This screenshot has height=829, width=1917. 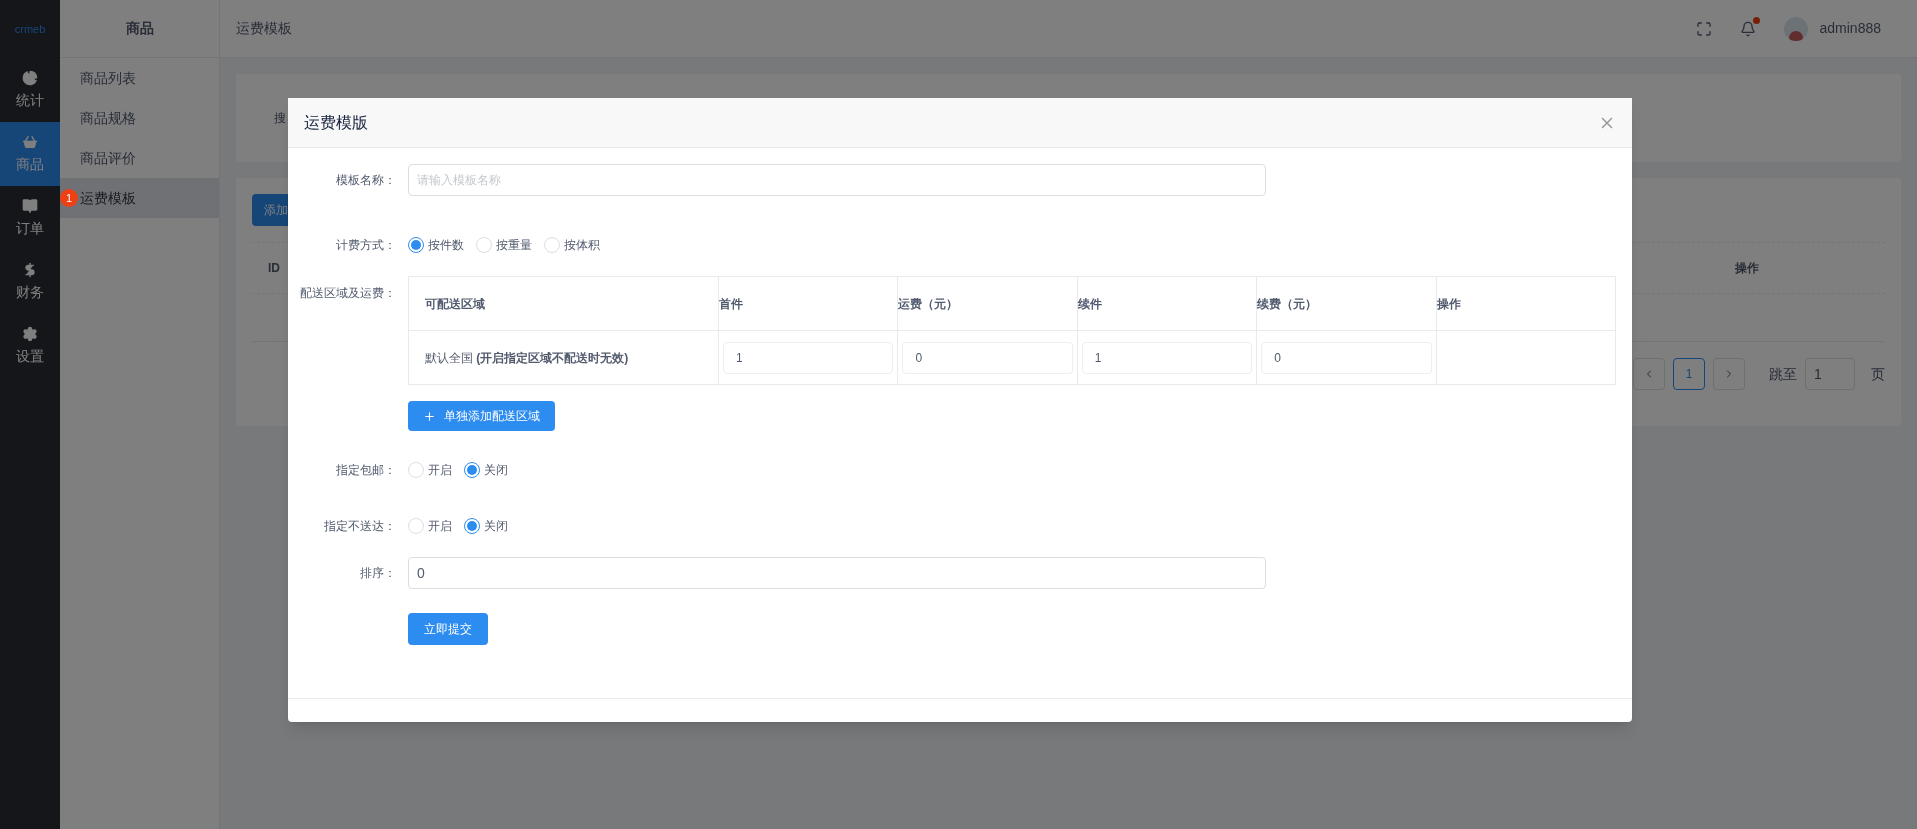 What do you see at coordinates (30, 333) in the screenshot?
I see `gear-icon` at bounding box center [30, 333].